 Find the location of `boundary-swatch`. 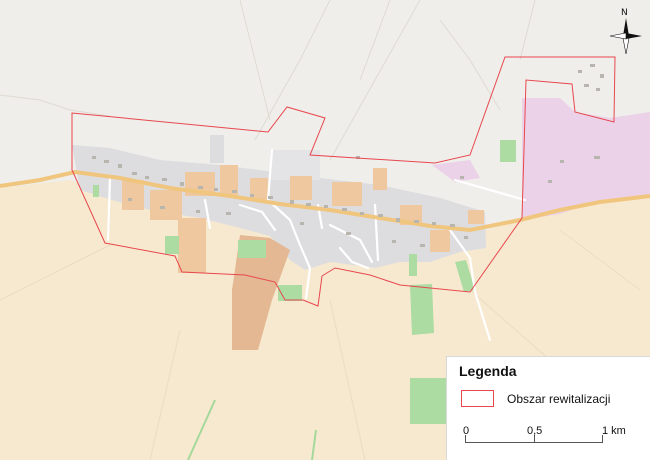

boundary-swatch is located at coordinates (477, 398).